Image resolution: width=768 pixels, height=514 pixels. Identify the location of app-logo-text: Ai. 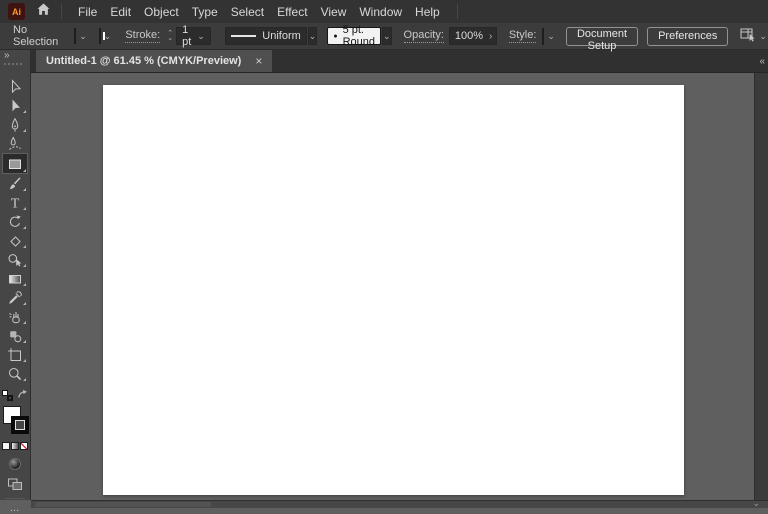
(16, 11).